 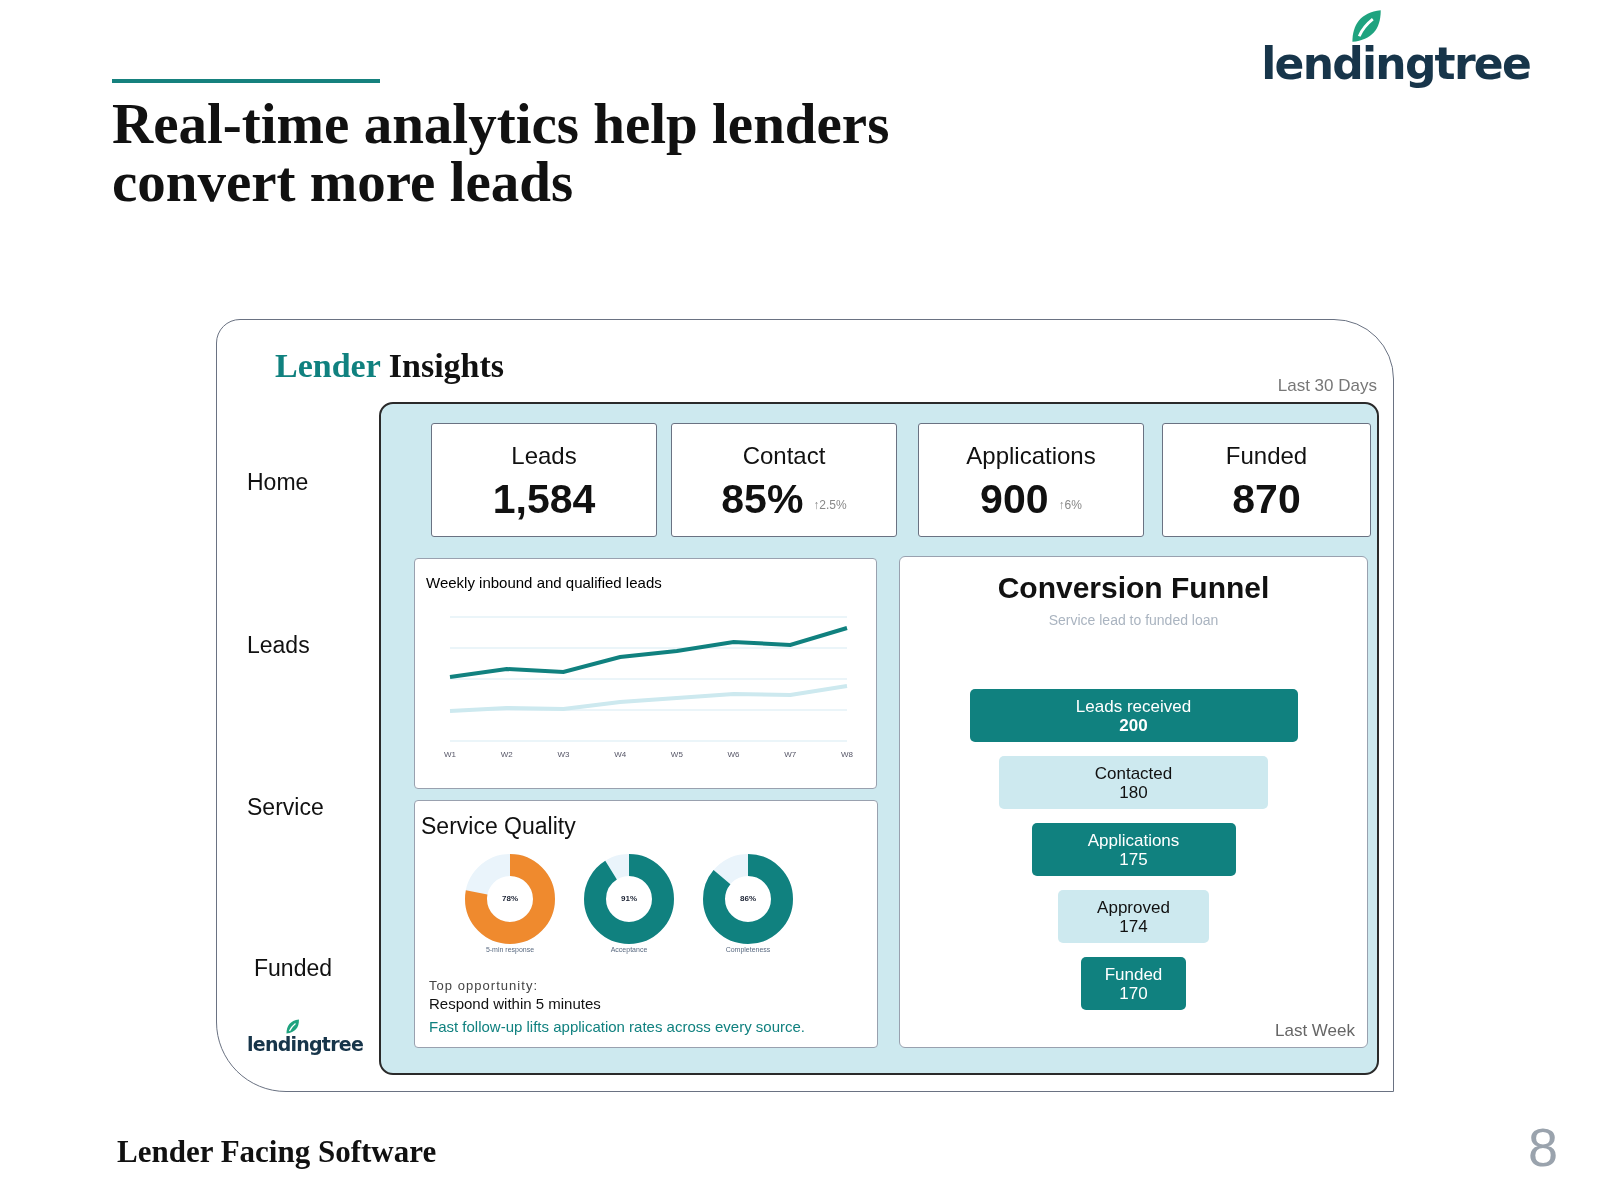 What do you see at coordinates (1133, 926) in the screenshot?
I see `stage-value: 174` at bounding box center [1133, 926].